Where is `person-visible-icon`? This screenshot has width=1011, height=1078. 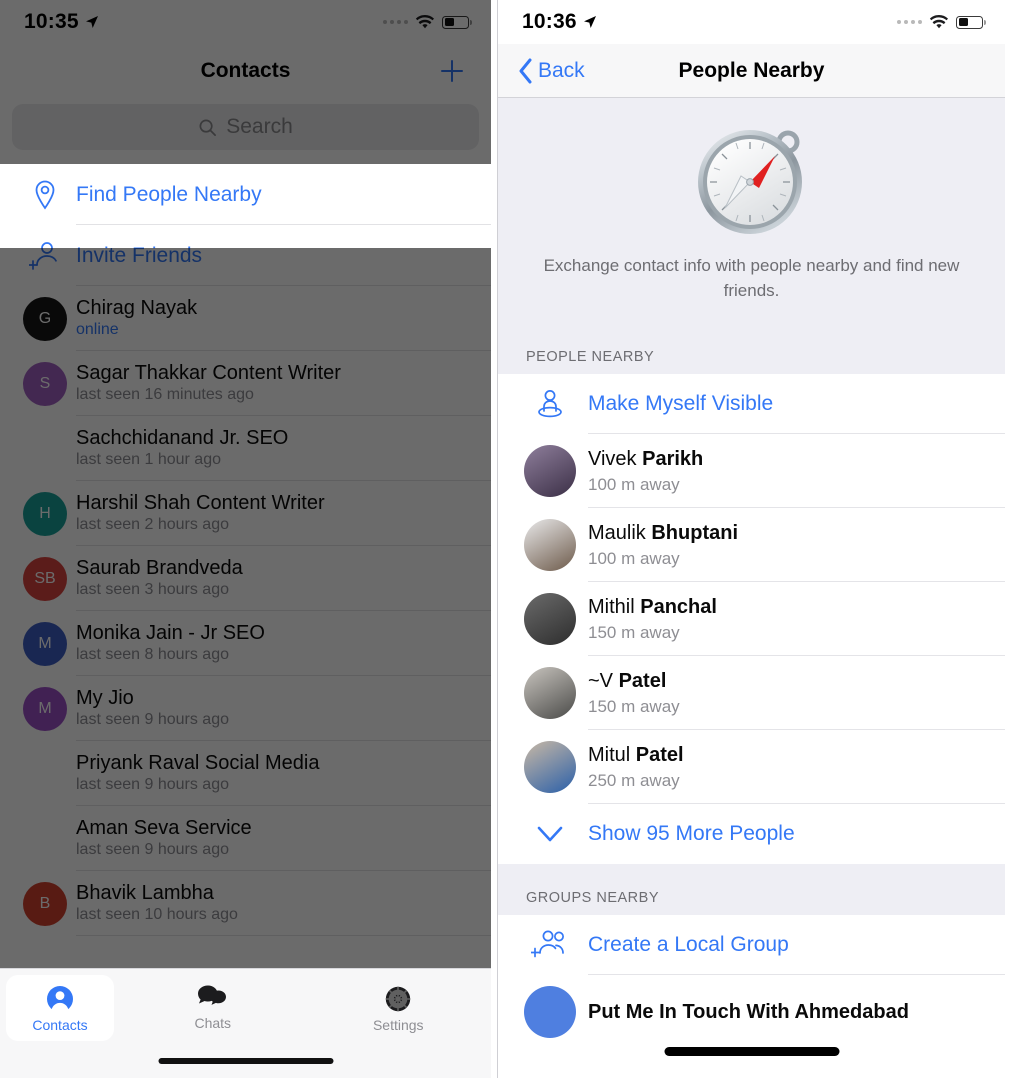 person-visible-icon is located at coordinates (550, 404).